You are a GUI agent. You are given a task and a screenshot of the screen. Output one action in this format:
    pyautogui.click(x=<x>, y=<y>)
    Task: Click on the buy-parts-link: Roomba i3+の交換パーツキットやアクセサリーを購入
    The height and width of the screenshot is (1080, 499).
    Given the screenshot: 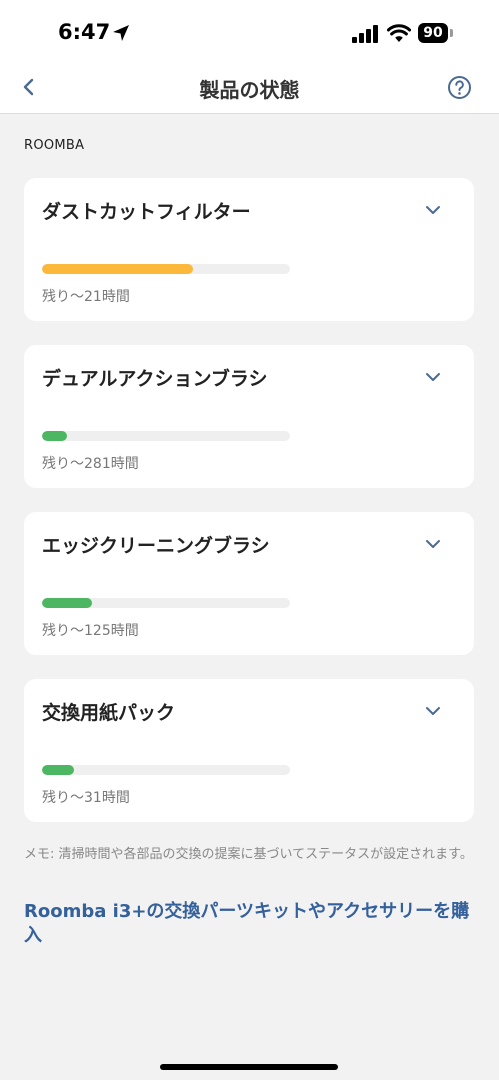 What is the action you would take?
    pyautogui.click(x=250, y=924)
    